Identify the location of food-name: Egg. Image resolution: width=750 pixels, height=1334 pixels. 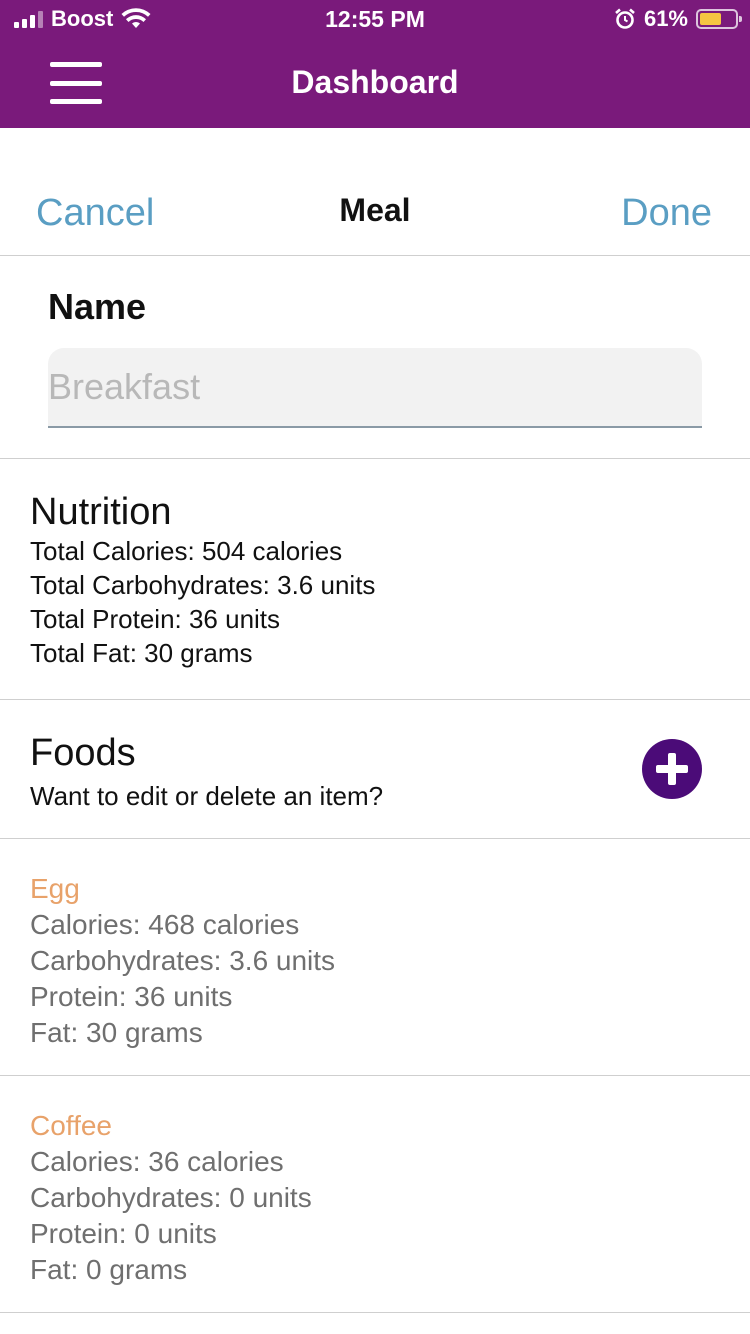
(55, 888).